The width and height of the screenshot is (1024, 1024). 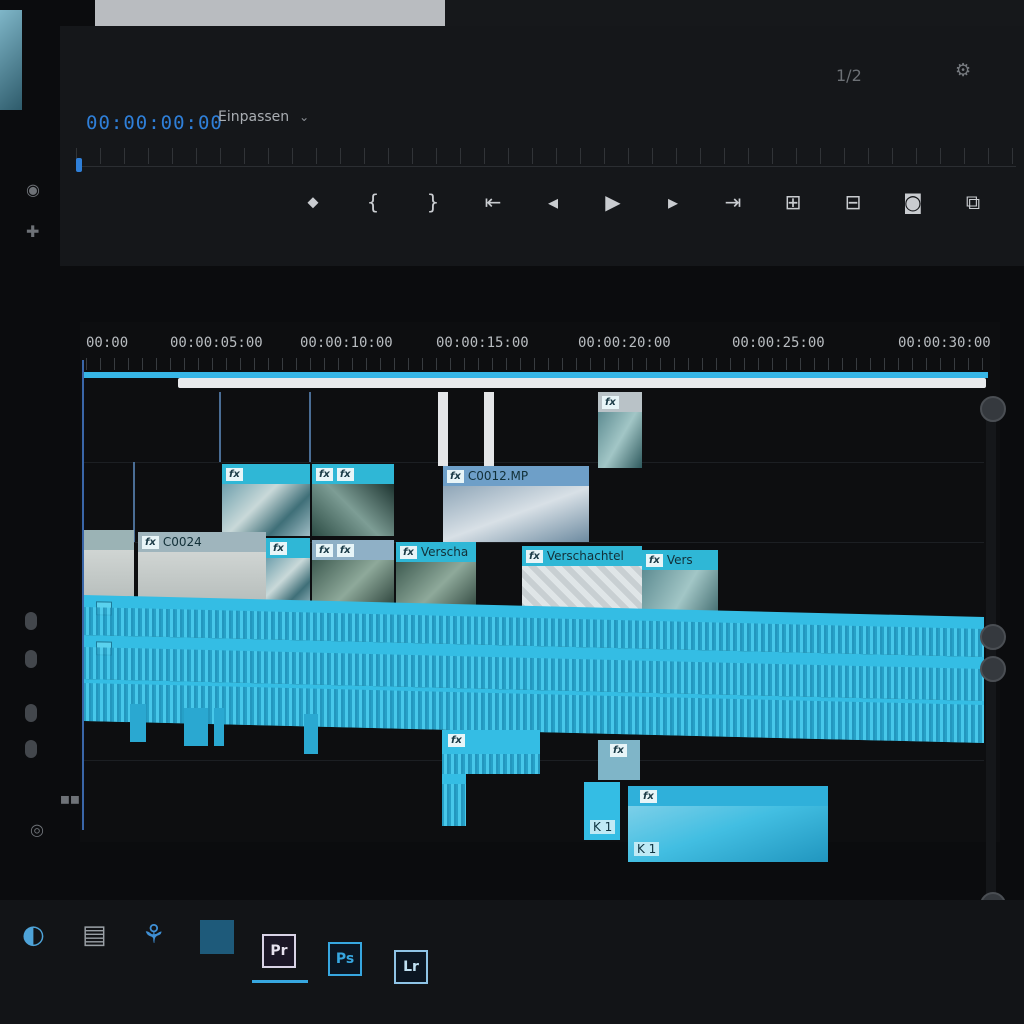 What do you see at coordinates (433, 202) in the screenshot?
I see `mark-out-icon: }` at bounding box center [433, 202].